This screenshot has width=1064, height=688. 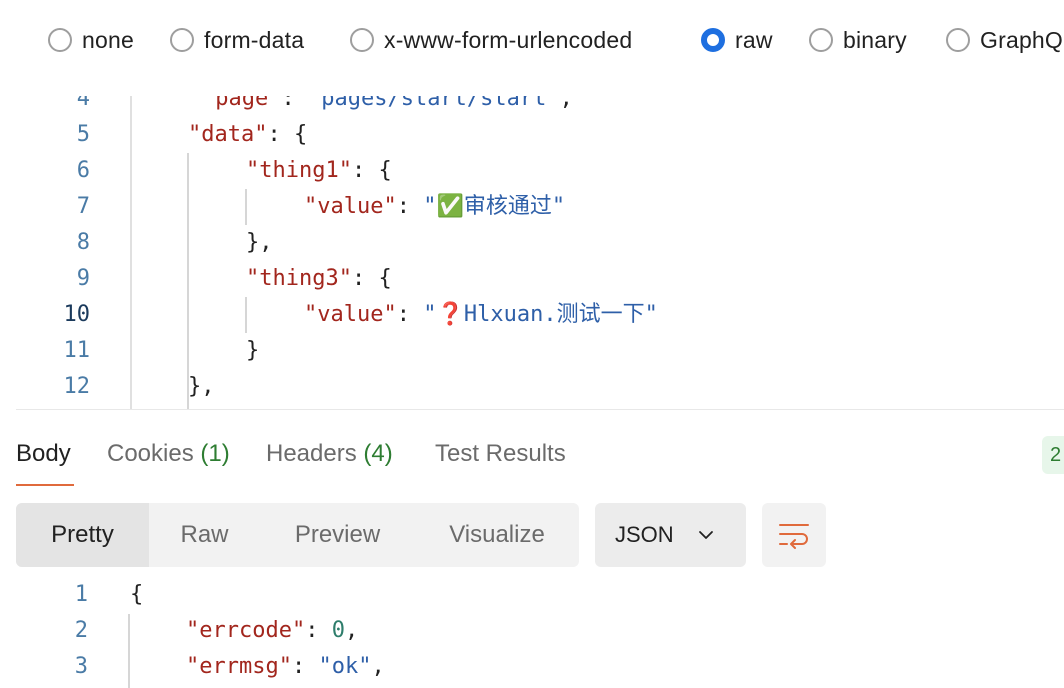 I want to click on view-mode-segmented-control: Pretty Raw Preview Visualize, so click(x=297, y=535).